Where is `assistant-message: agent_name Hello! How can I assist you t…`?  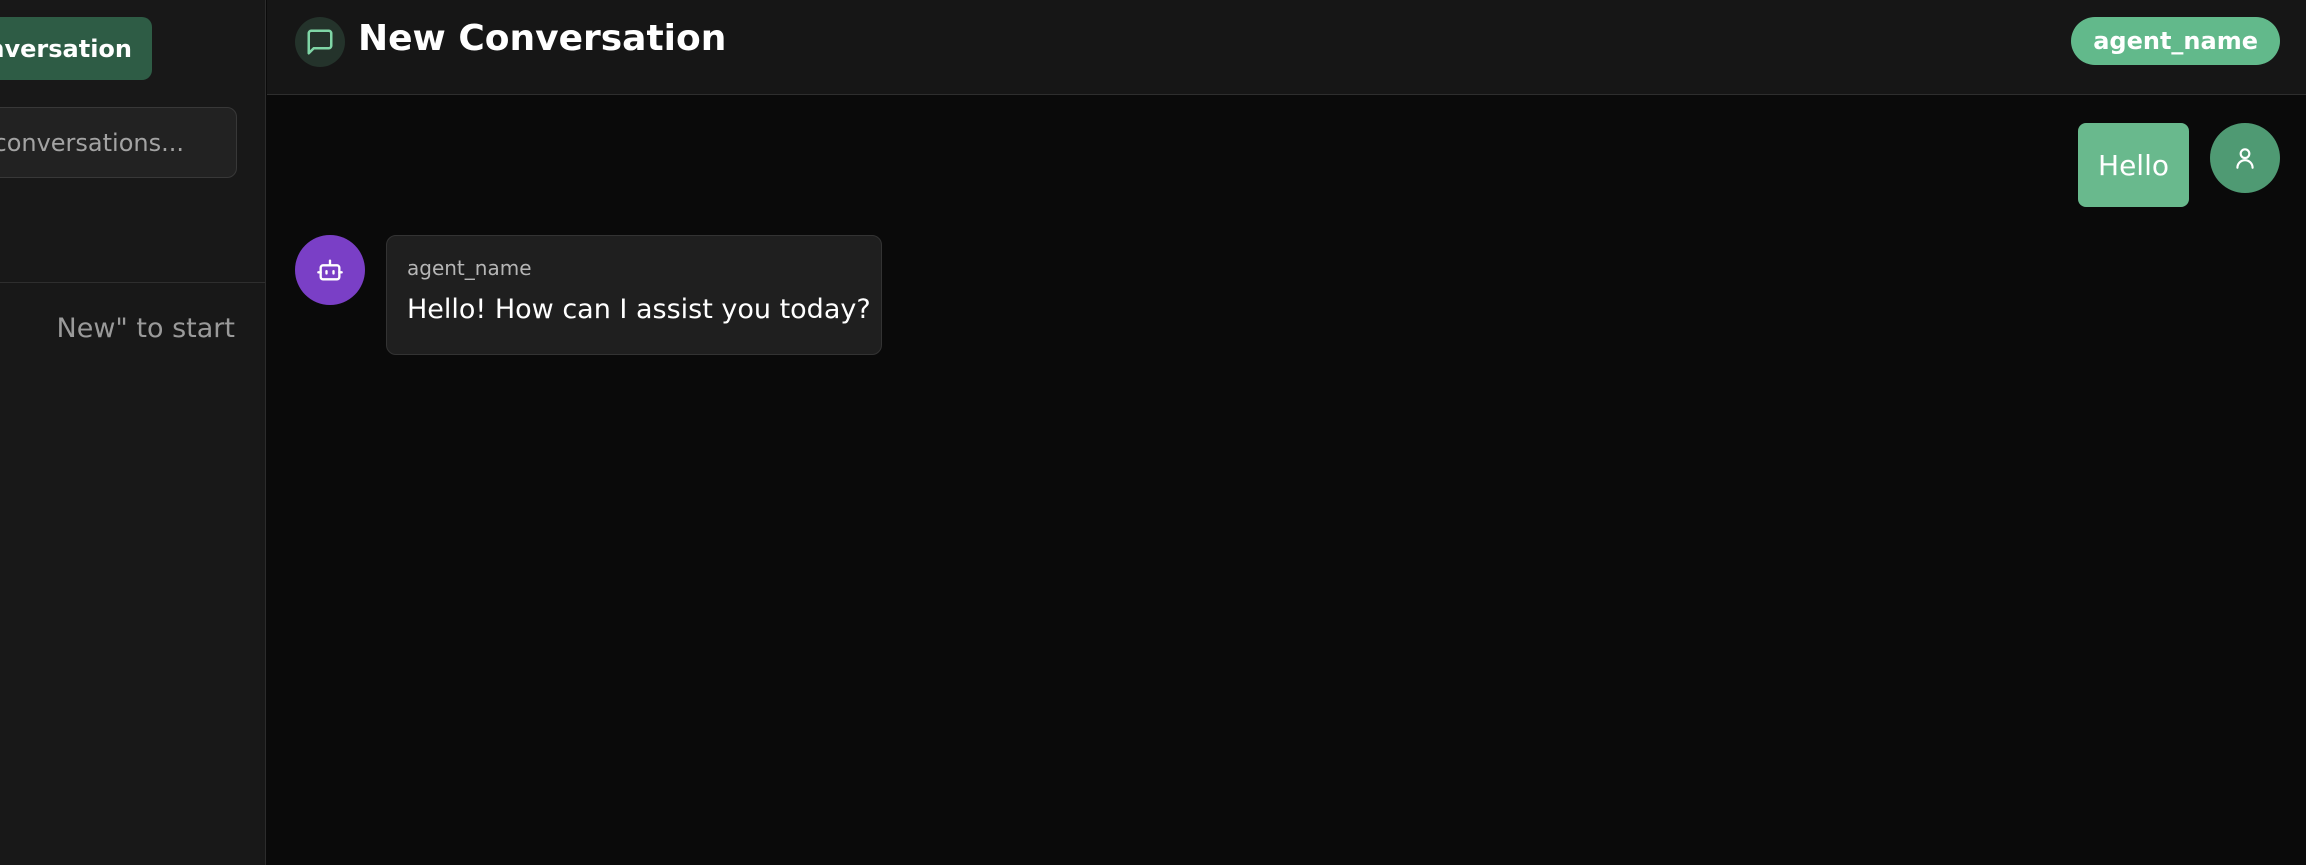 assistant-message: agent_name Hello! How can I assist you t… is located at coordinates (634, 295).